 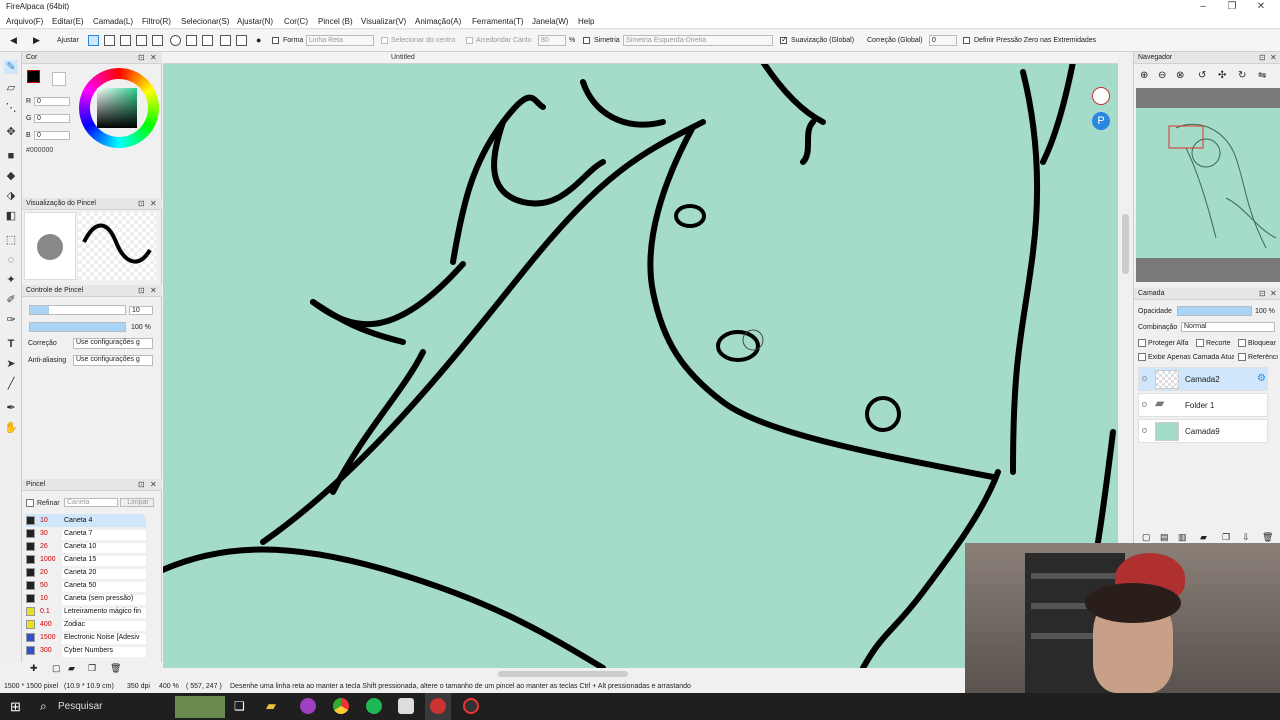 I want to click on search-icon: ⌕, so click(x=43, y=706).